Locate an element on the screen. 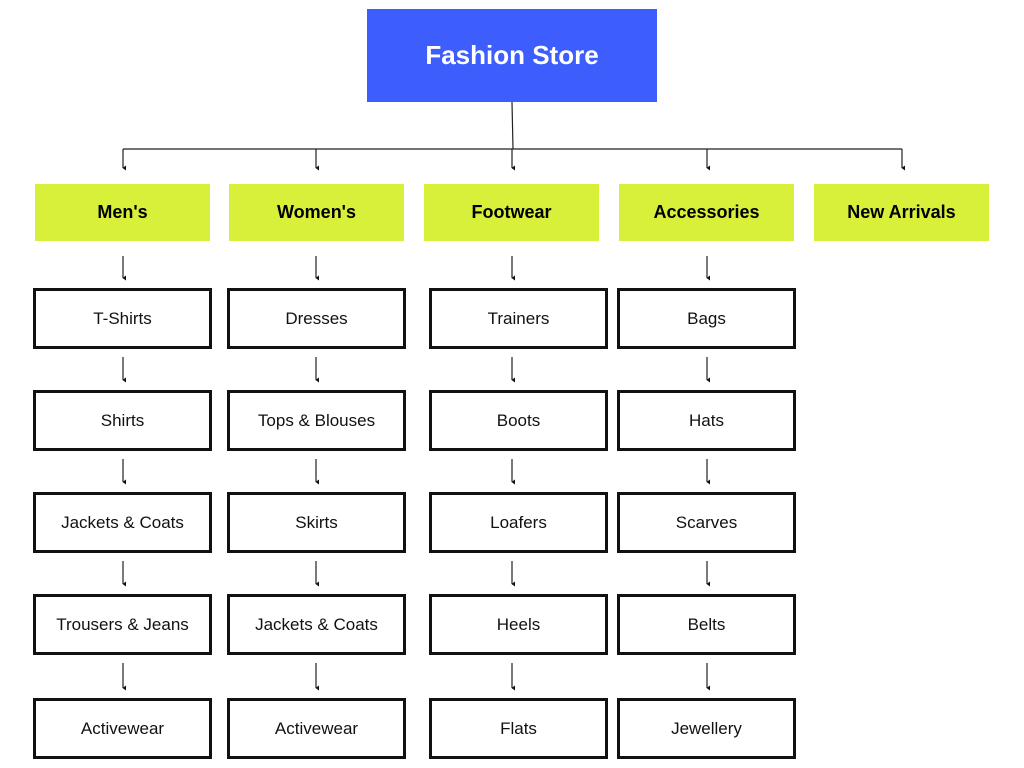 This screenshot has height=768, width=1024. item-label: Bags is located at coordinates (706, 318).